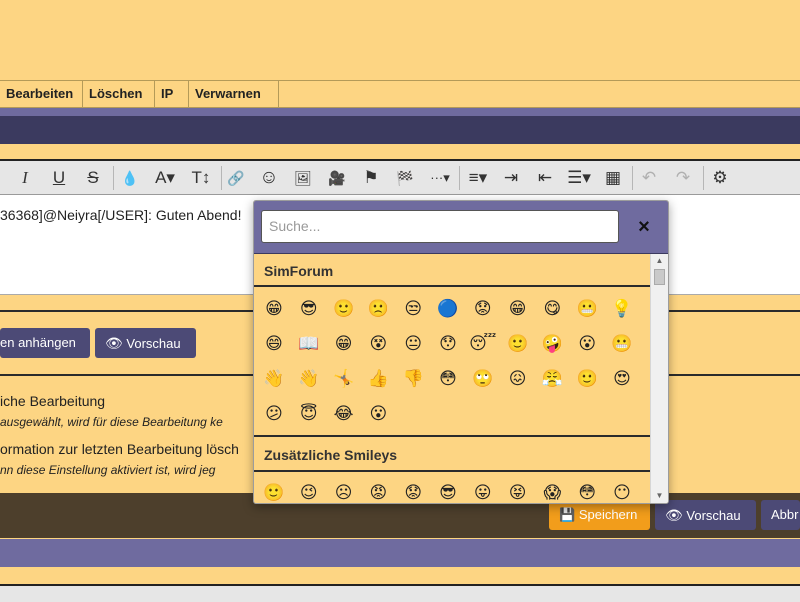 Image resolution: width=800 pixels, height=602 pixels. I want to click on image-button: 🖼, so click(303, 178).